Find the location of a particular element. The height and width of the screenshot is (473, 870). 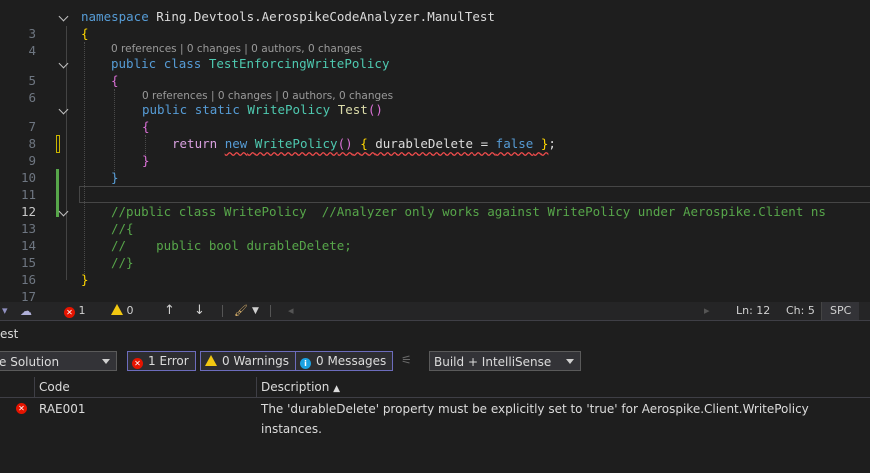

code-line-15: 15 // public bool durableDelete; is located at coordinates (435, 253).